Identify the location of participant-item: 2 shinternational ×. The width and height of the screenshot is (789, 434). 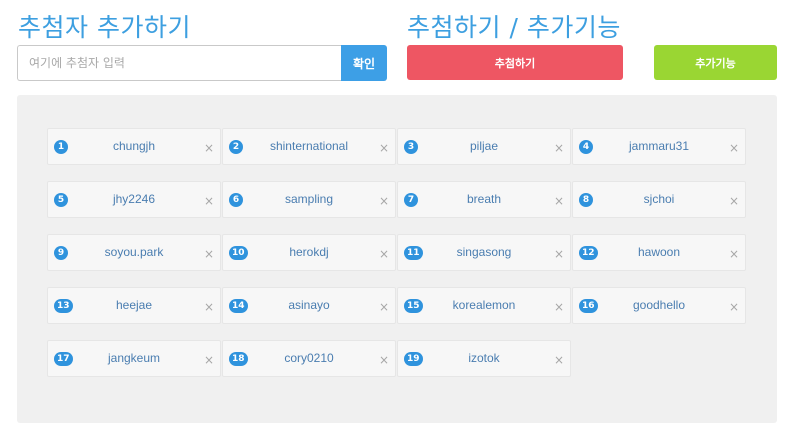
(309, 146).